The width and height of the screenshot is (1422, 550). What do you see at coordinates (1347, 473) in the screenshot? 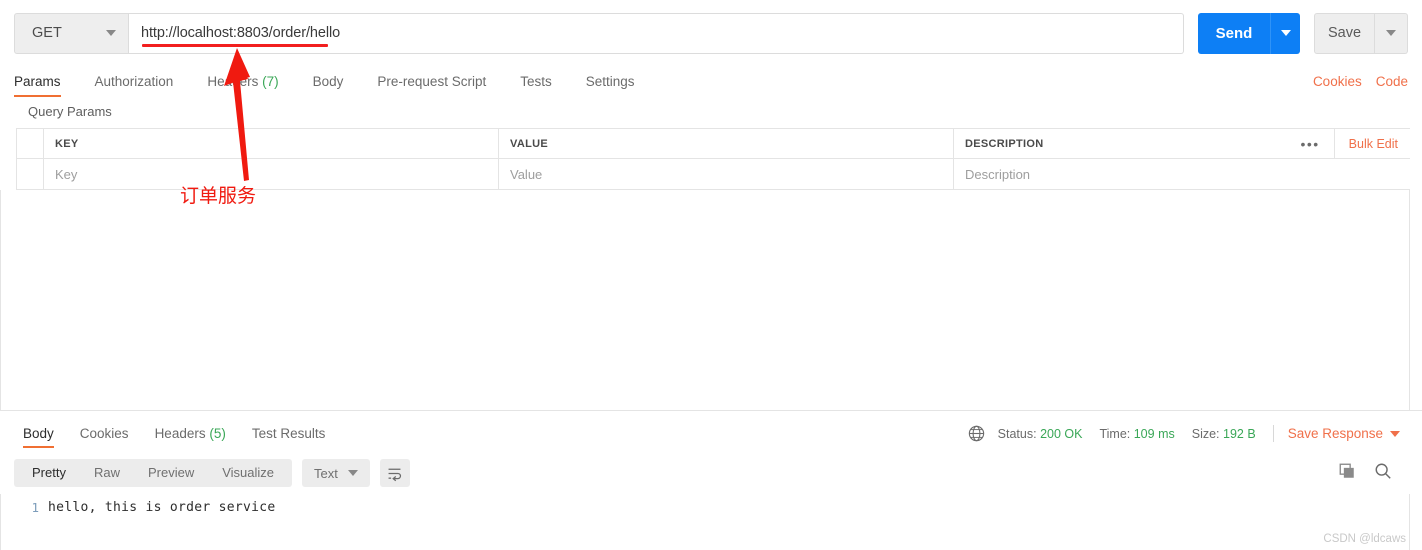
I see `copy-icon` at bounding box center [1347, 473].